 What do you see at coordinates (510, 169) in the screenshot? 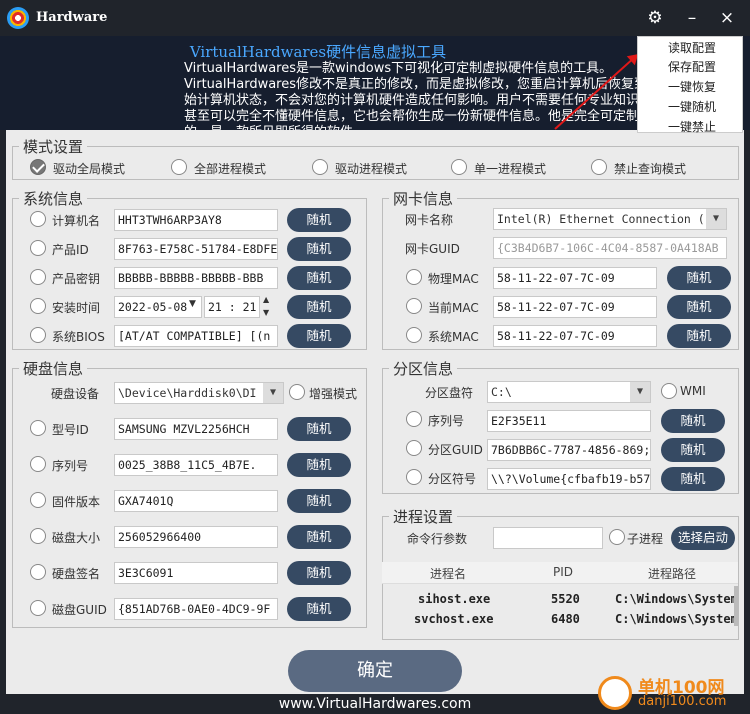
I see `mode-label: 单一进程模式` at bounding box center [510, 169].